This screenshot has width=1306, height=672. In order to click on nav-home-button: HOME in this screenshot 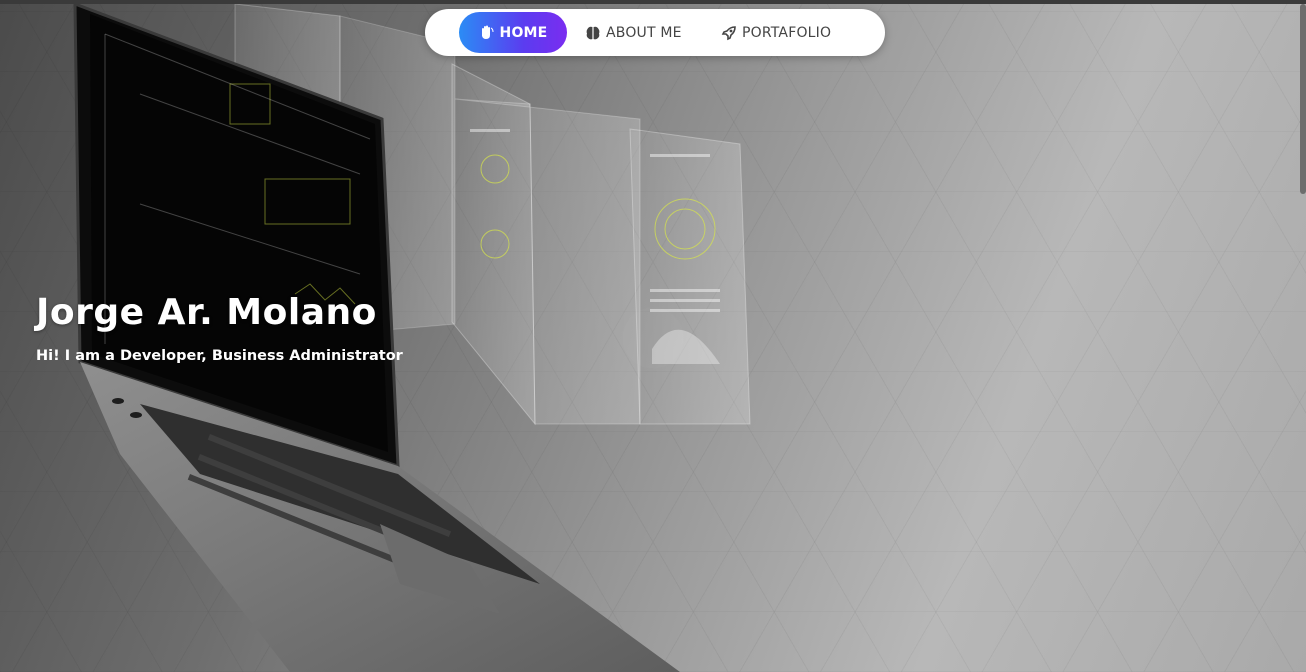, I will do `click(513, 32)`.